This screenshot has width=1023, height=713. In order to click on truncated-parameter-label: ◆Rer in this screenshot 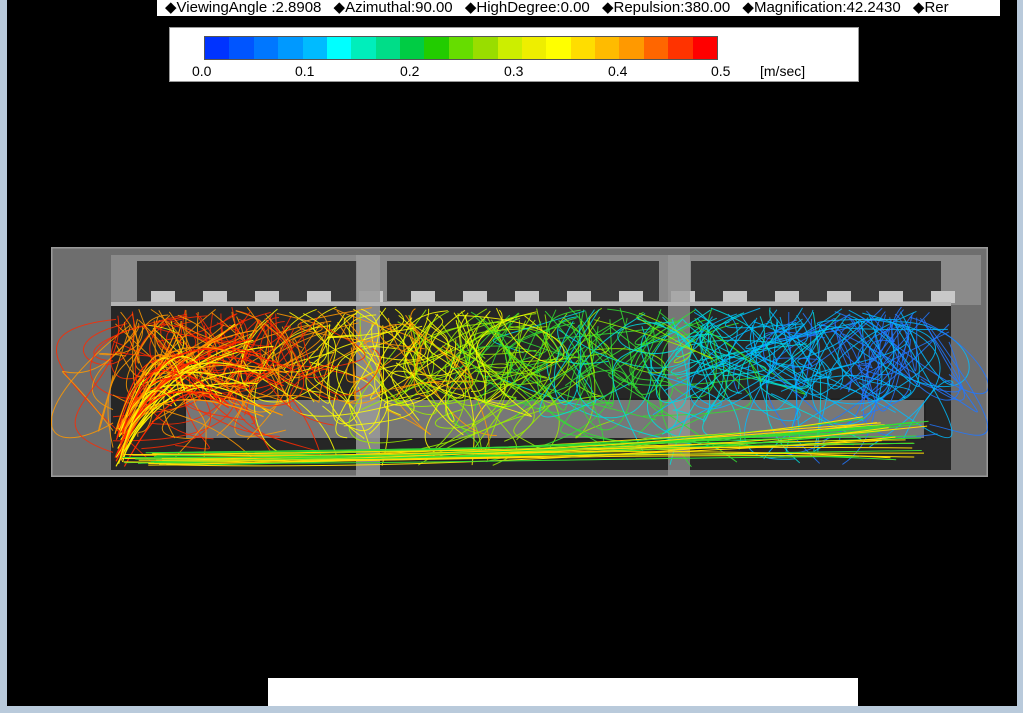, I will do `click(930, 8)`.